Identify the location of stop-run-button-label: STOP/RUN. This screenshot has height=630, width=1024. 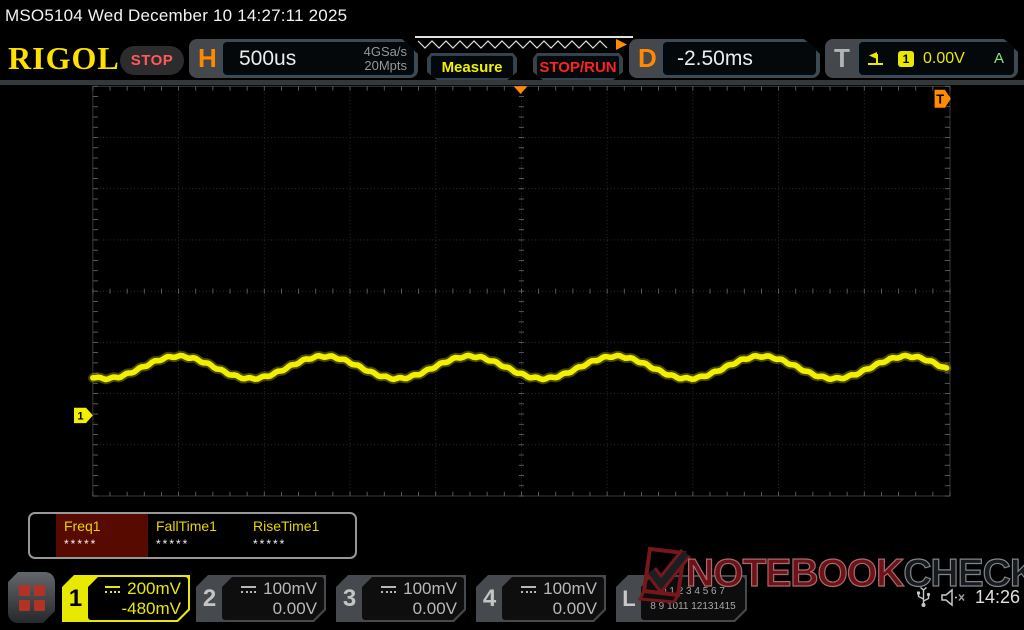
(578, 67).